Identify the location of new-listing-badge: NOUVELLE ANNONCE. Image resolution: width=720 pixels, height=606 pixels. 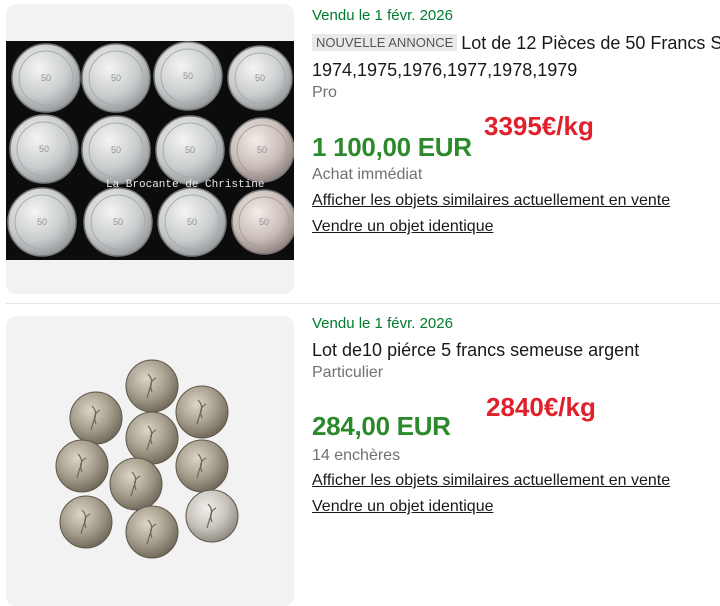
(385, 42).